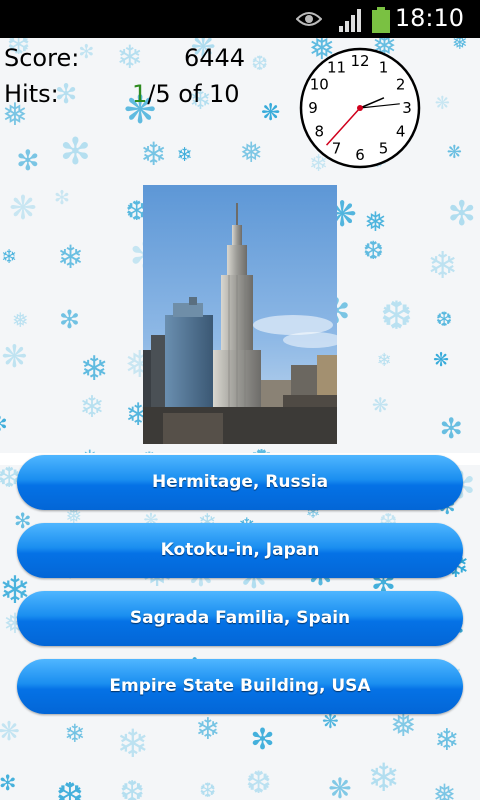 This screenshot has width=480, height=800. What do you see at coordinates (384, 67) in the screenshot?
I see `clock-numeral: 1` at bounding box center [384, 67].